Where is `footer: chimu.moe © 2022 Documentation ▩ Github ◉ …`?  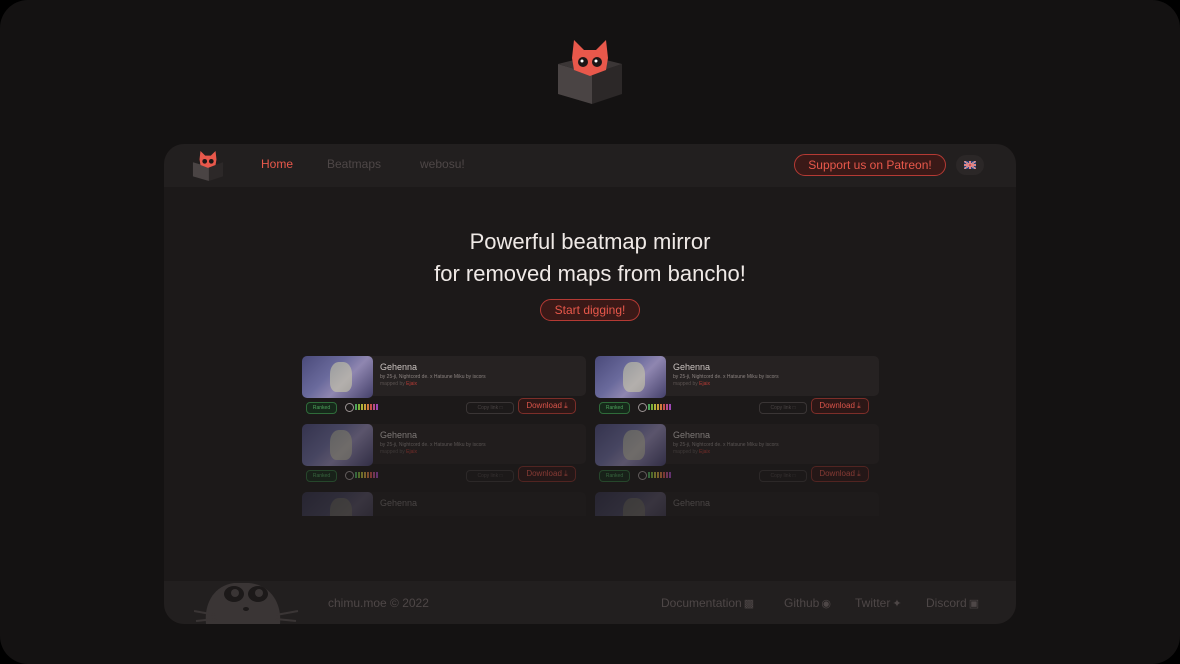
footer: chimu.moe © 2022 Documentation ▩ Github ◉ … is located at coordinates (590, 602).